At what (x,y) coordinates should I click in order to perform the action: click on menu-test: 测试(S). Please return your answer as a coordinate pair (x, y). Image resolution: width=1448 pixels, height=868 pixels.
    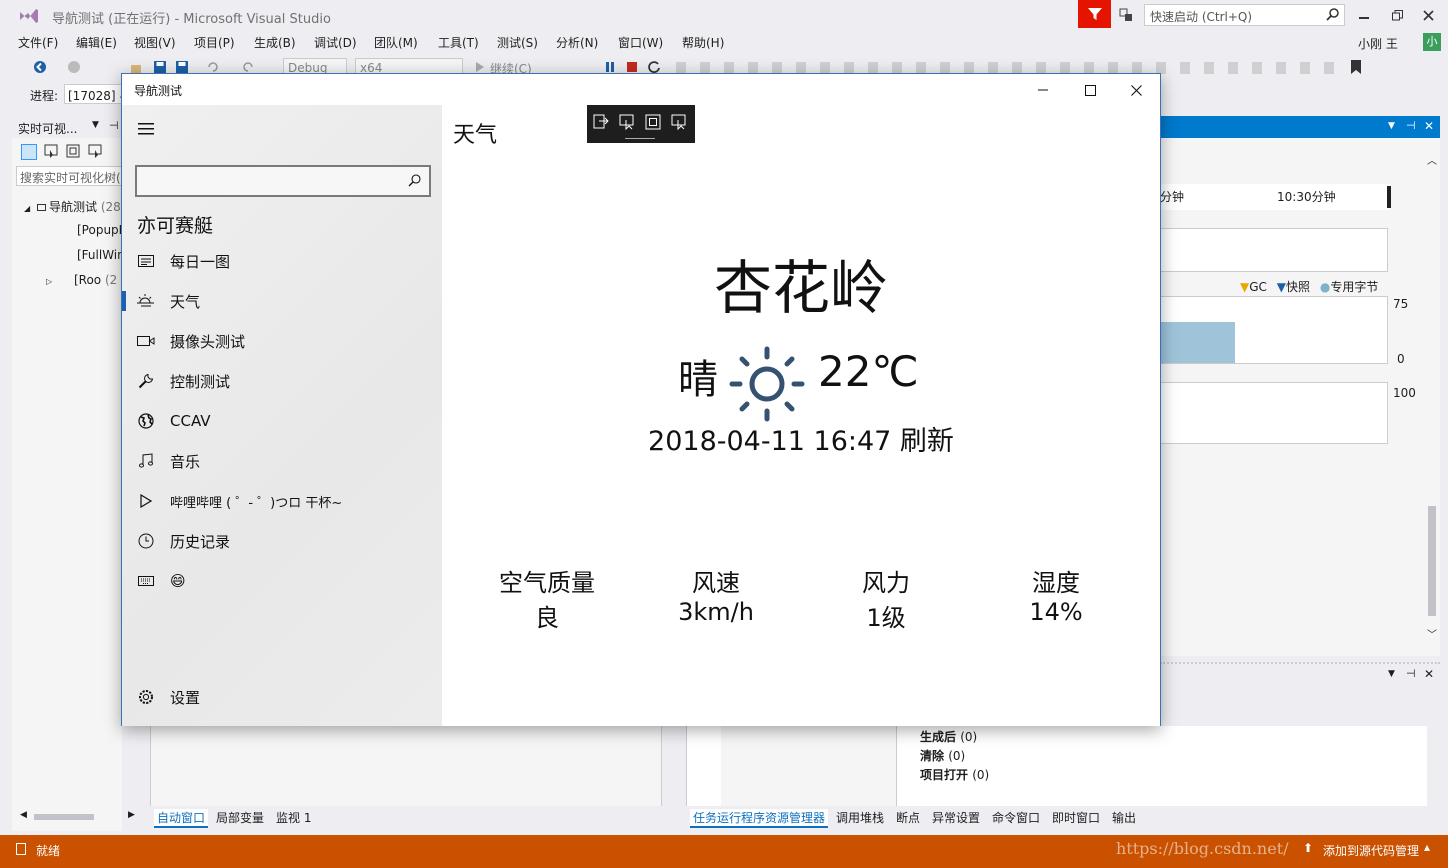
    Looking at the image, I should click on (517, 42).